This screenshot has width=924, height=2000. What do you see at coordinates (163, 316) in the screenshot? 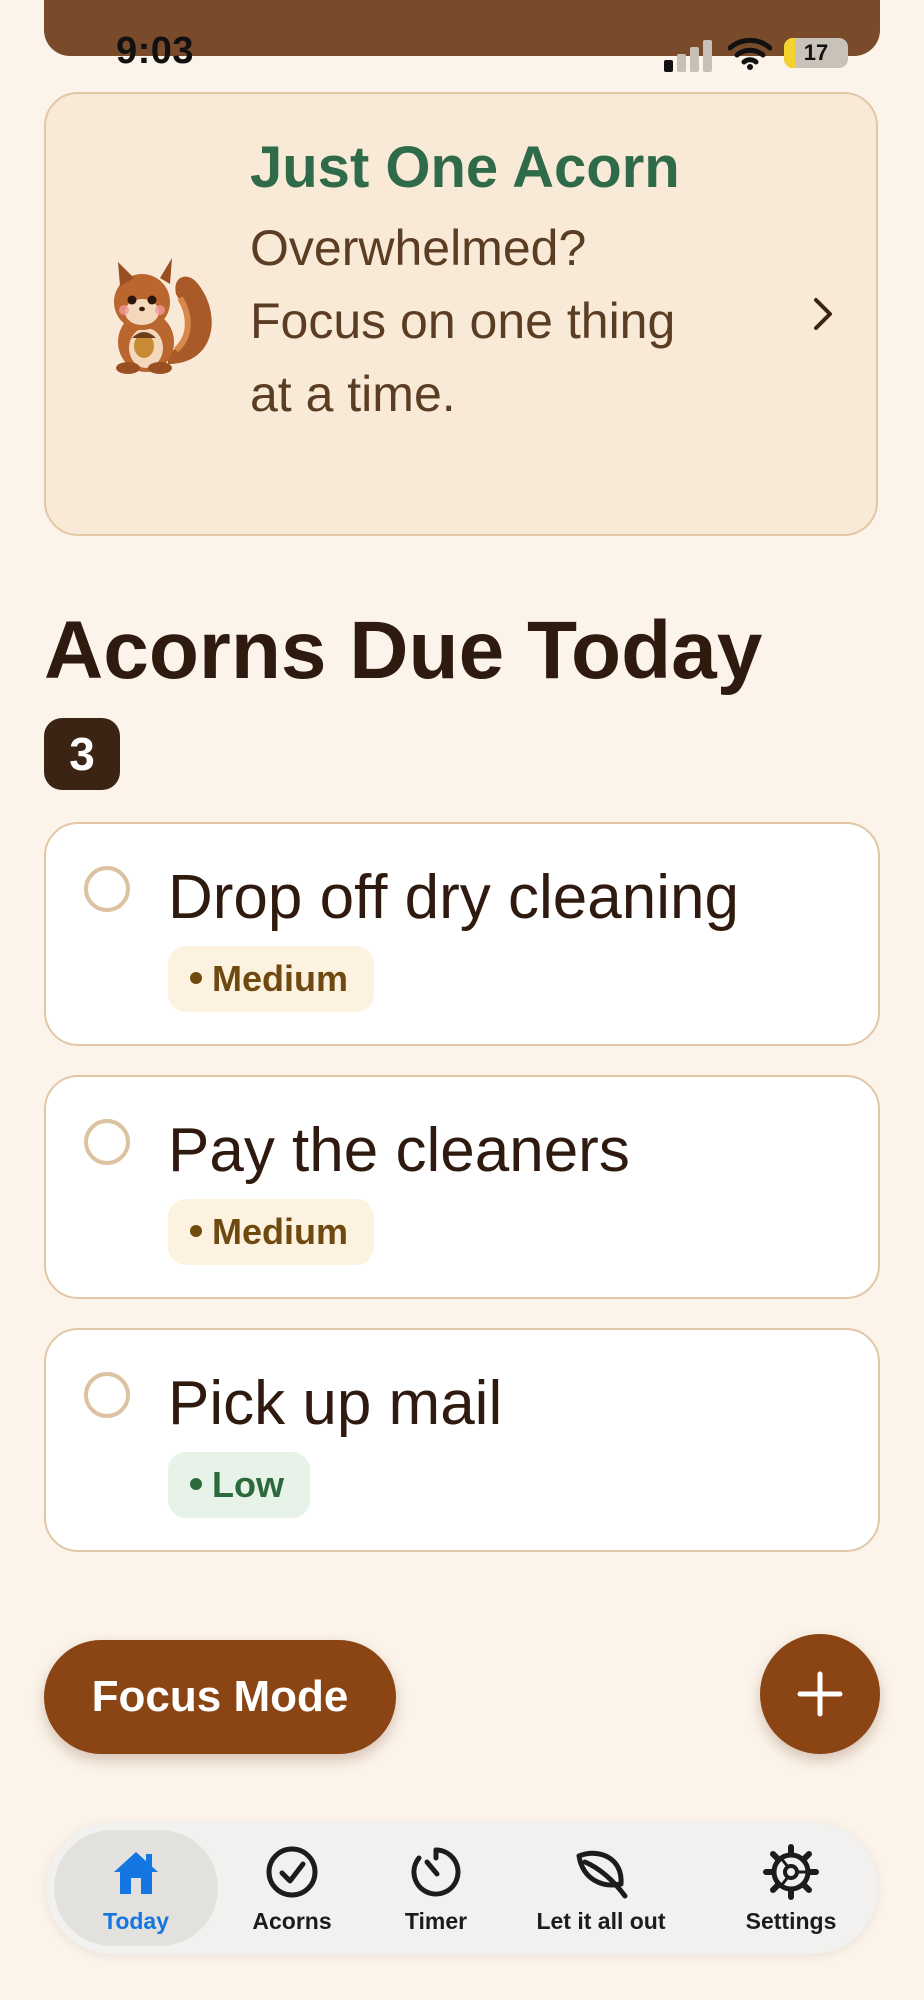
I see `squirrel-mascot-icon` at bounding box center [163, 316].